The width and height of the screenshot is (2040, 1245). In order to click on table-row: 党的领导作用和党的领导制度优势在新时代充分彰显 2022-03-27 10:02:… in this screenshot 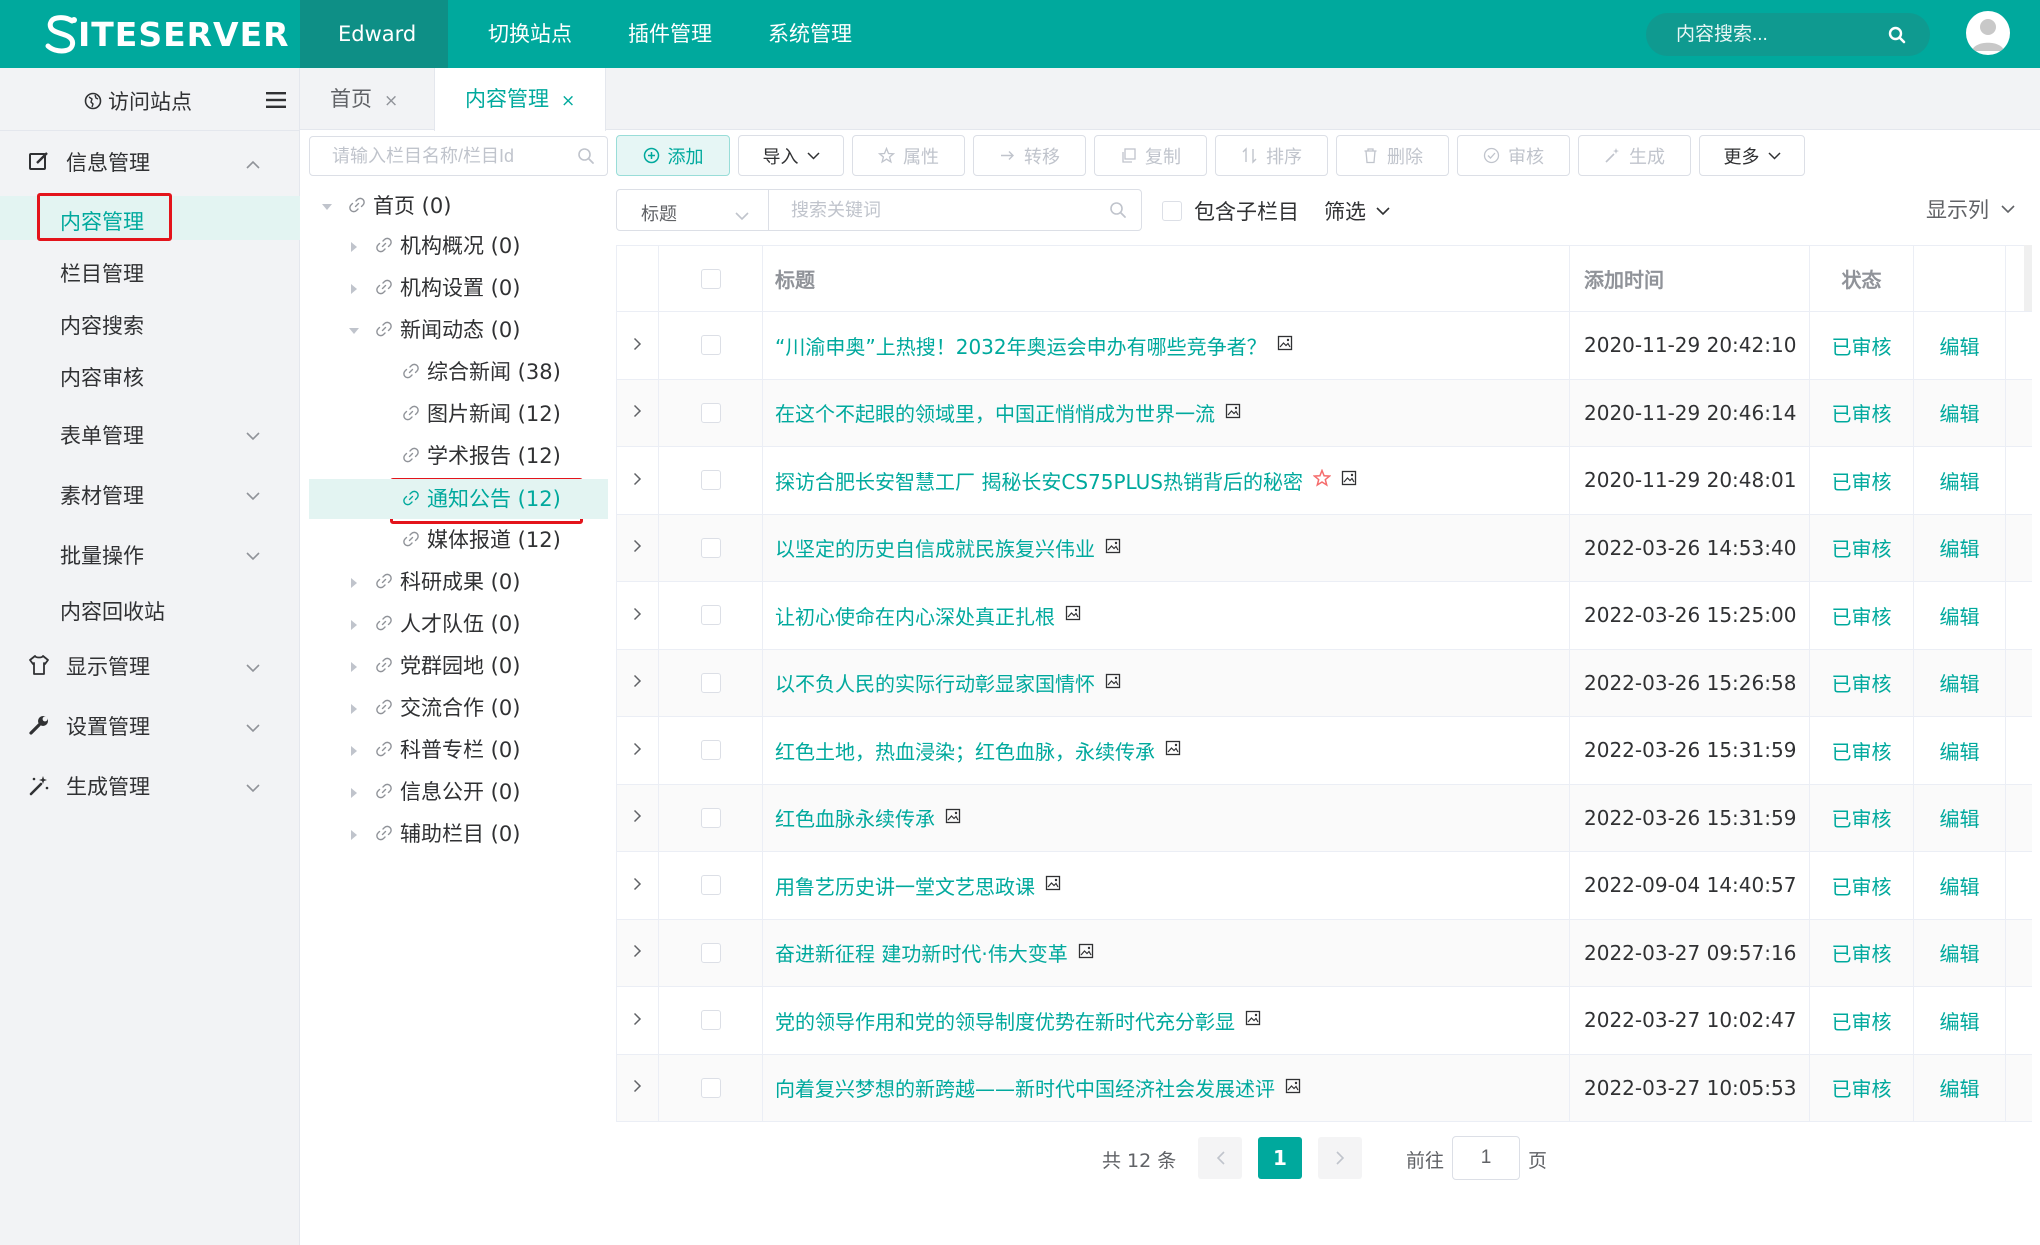, I will do `click(1324, 1021)`.